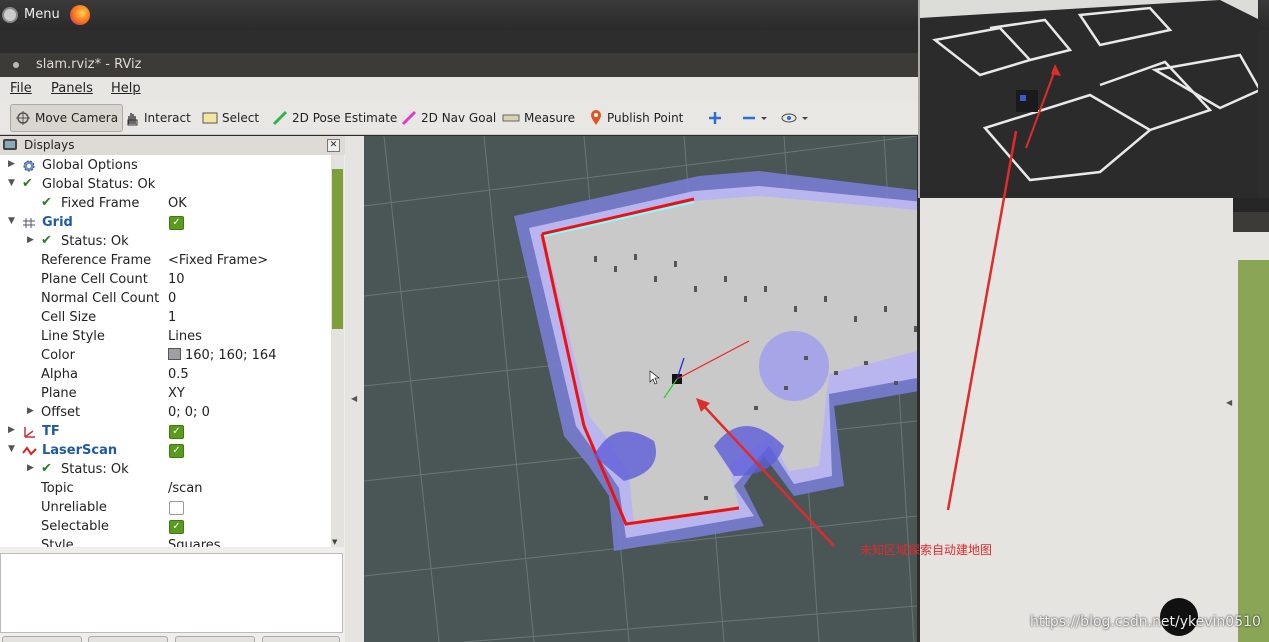 This screenshot has height=642, width=1269. What do you see at coordinates (42, 14) in the screenshot?
I see `desktop-menu-button: Menu` at bounding box center [42, 14].